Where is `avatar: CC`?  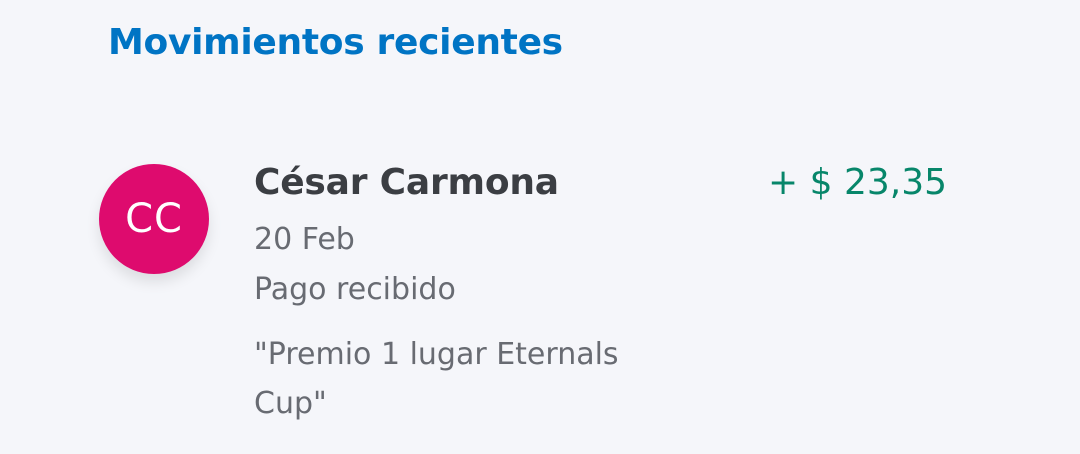 avatar: CC is located at coordinates (154, 219).